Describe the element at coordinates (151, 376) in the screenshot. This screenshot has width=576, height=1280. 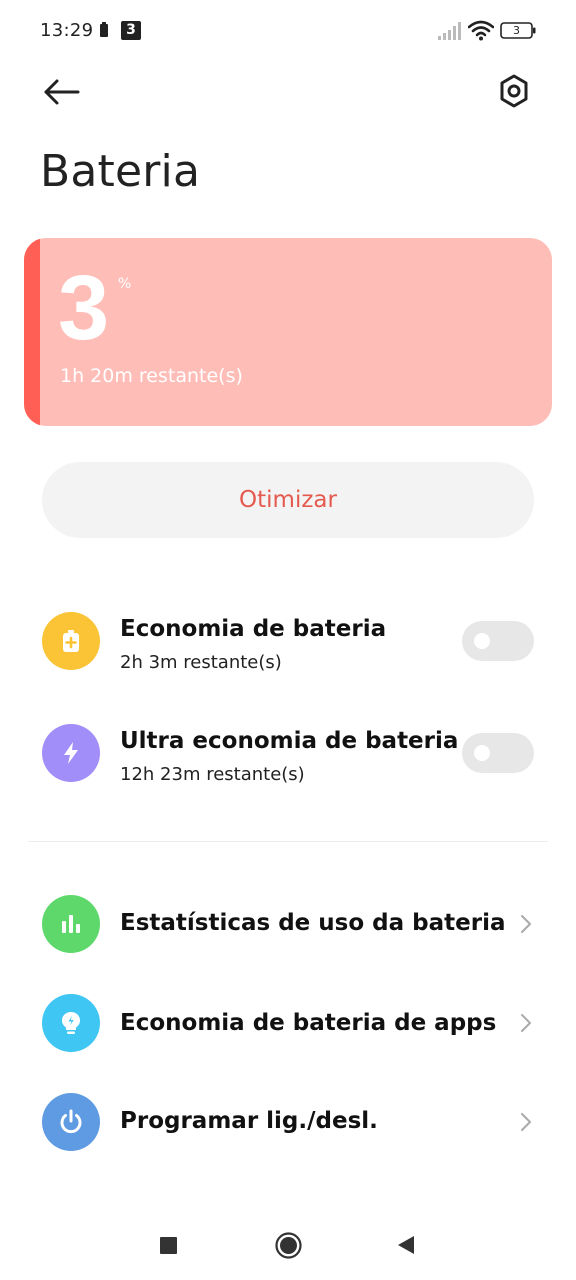
I see `battery-remaining-time: 1h 20m restante(s)` at that location.